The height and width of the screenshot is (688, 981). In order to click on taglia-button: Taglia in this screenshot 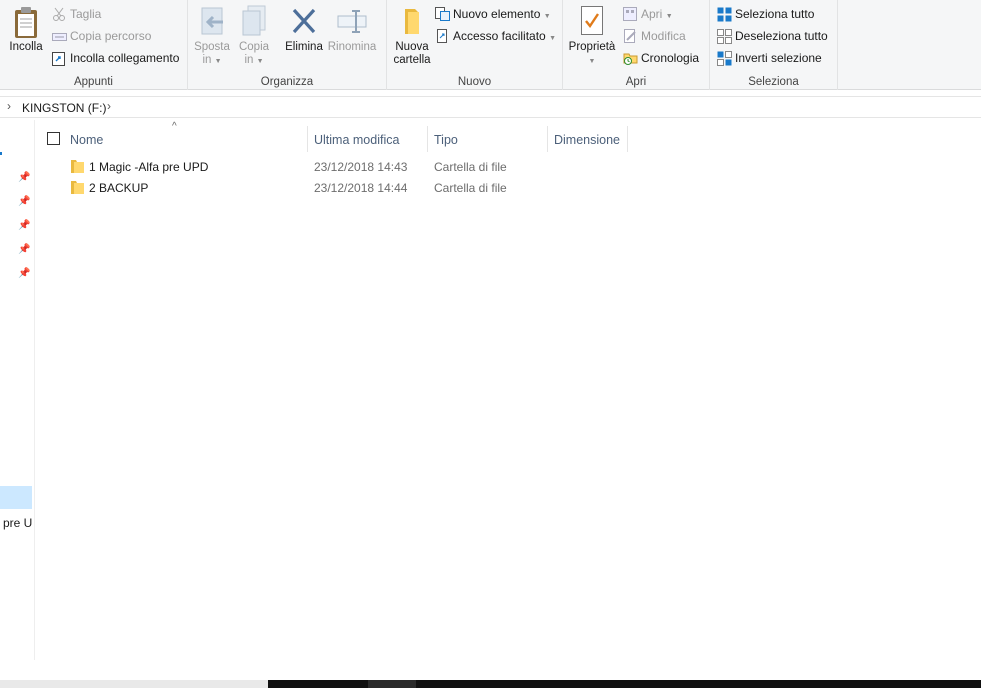, I will do `click(76, 14)`.